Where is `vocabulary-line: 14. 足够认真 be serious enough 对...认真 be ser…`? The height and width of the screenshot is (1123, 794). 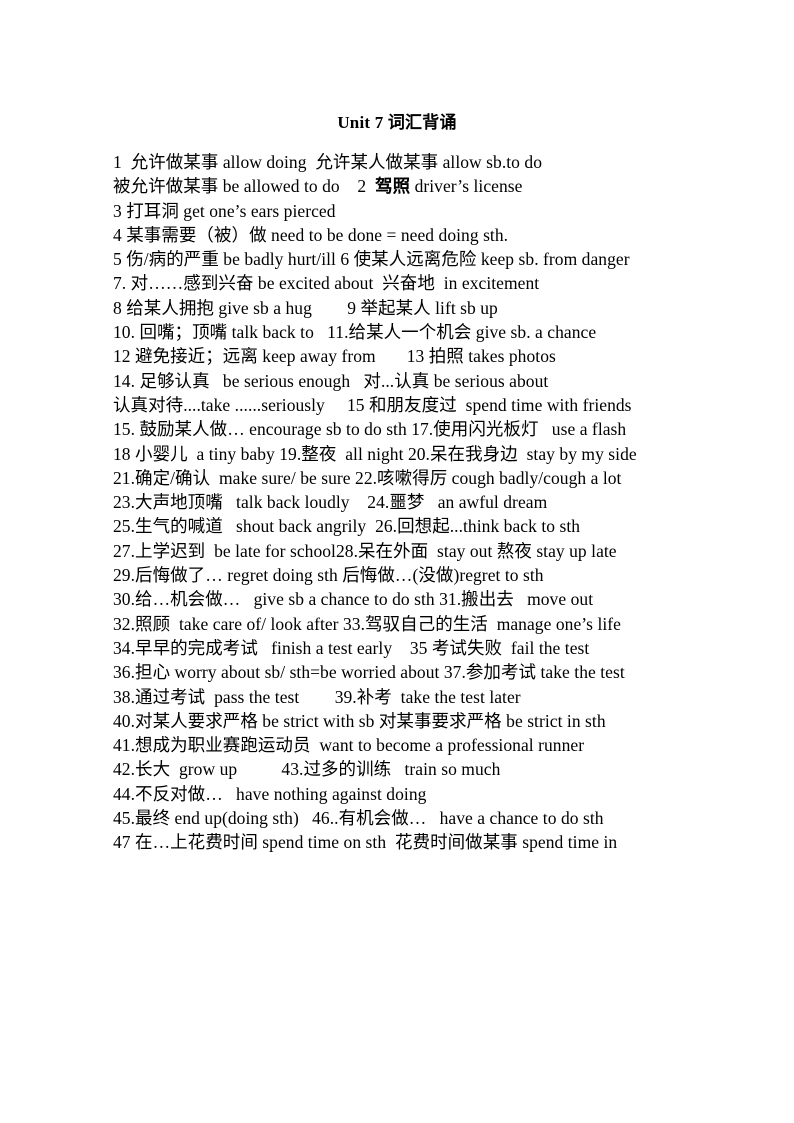 vocabulary-line: 14. 足够认真 be serious enough 对...认真 be ser… is located at coordinates (331, 380).